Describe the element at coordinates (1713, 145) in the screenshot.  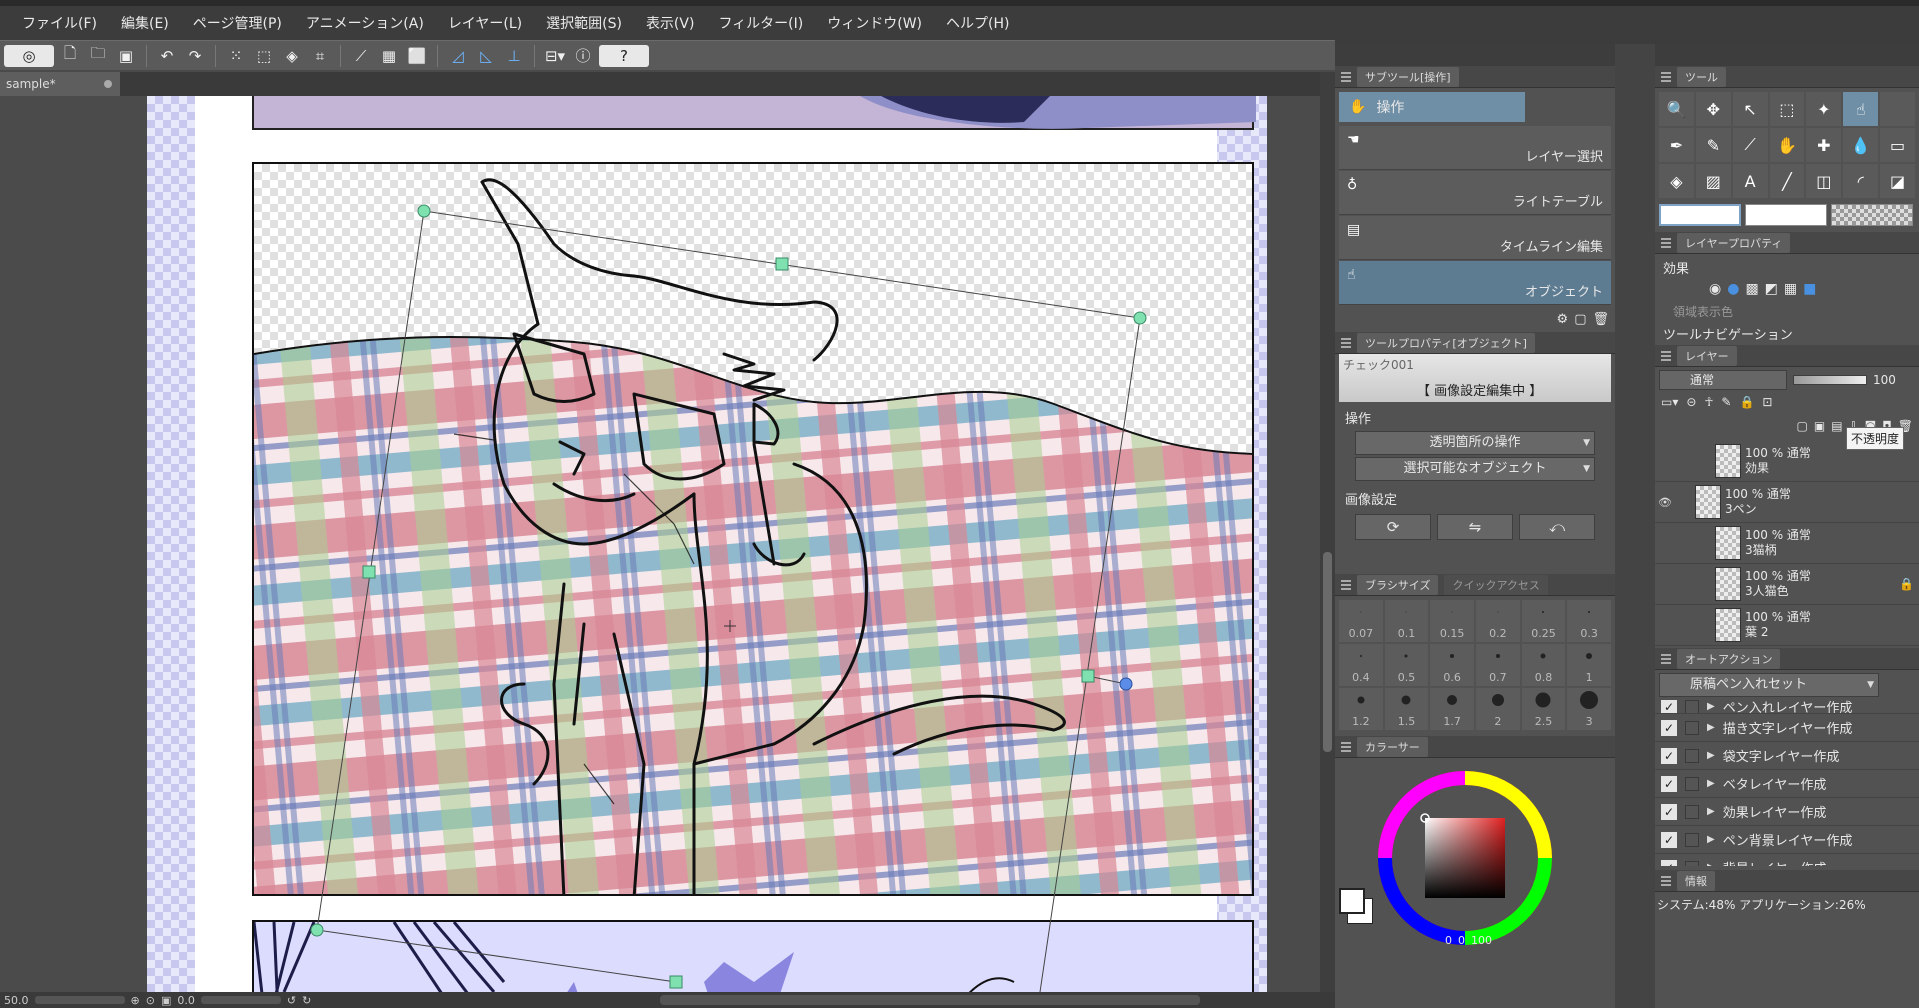
I see `pencil-tool-icon: ✎` at that location.